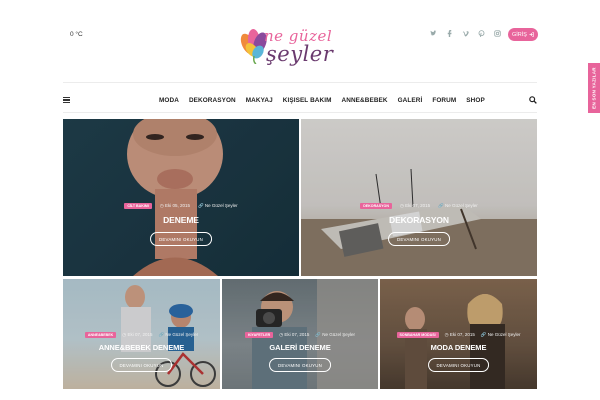 This screenshot has height=400, width=600. I want to click on login-label: GİRİŞ, so click(519, 34).